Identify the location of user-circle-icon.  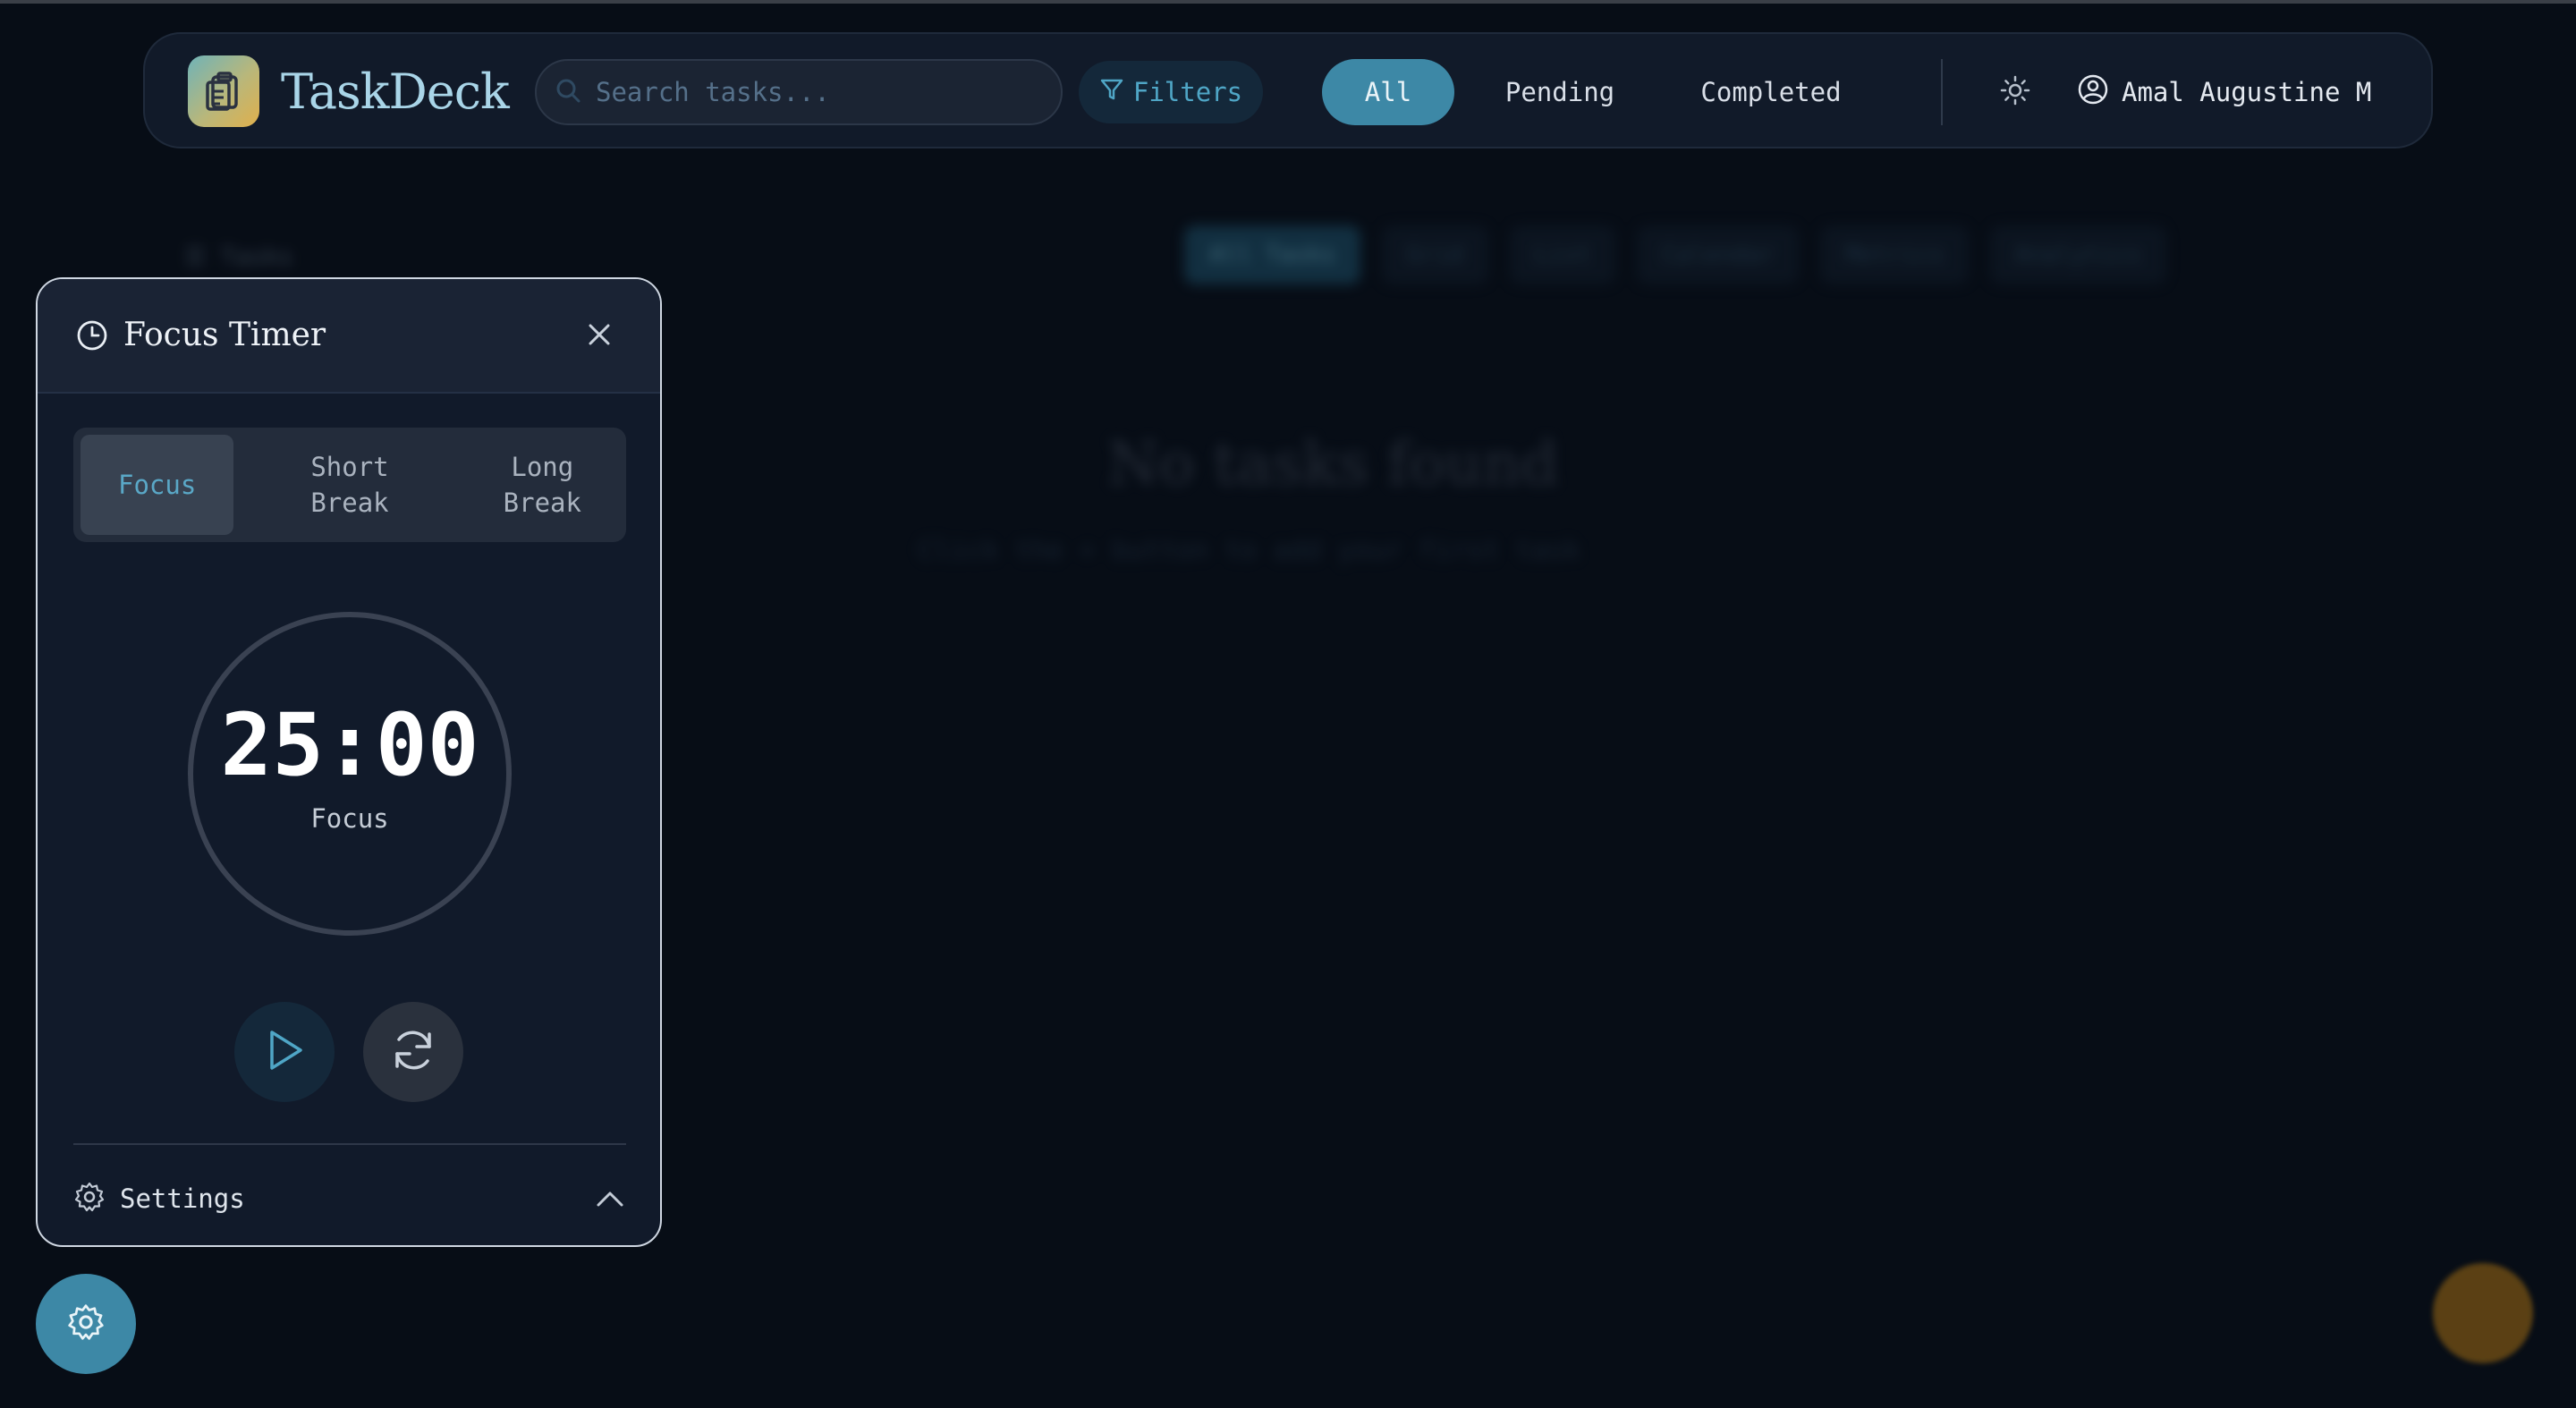
(2093, 93).